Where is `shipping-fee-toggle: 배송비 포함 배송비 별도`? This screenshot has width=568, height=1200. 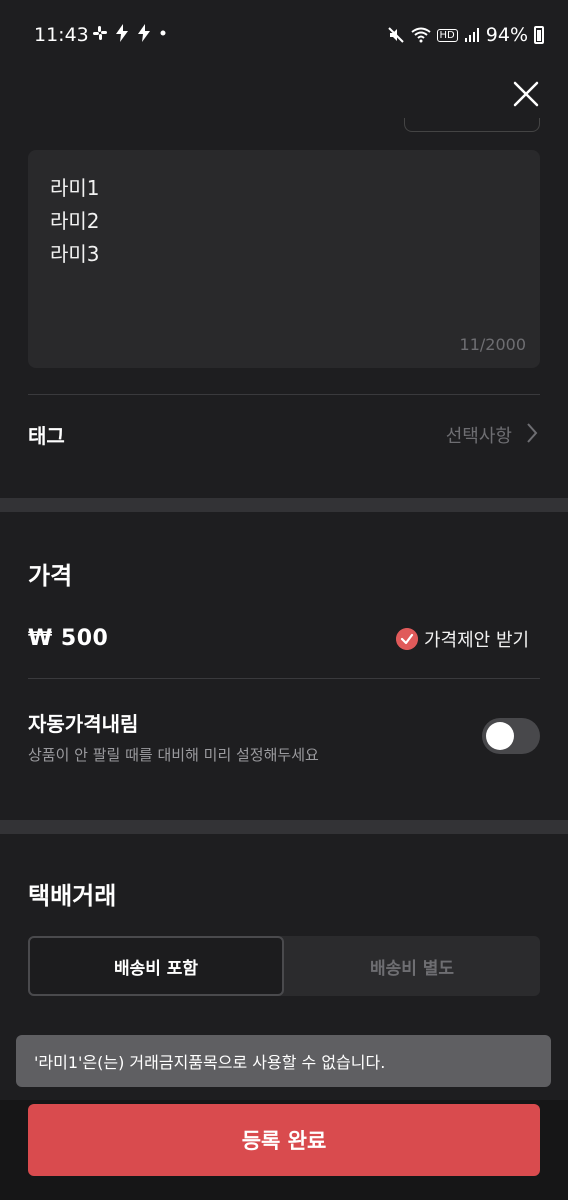 shipping-fee-toggle: 배송비 포함 배송비 별도 is located at coordinates (284, 966).